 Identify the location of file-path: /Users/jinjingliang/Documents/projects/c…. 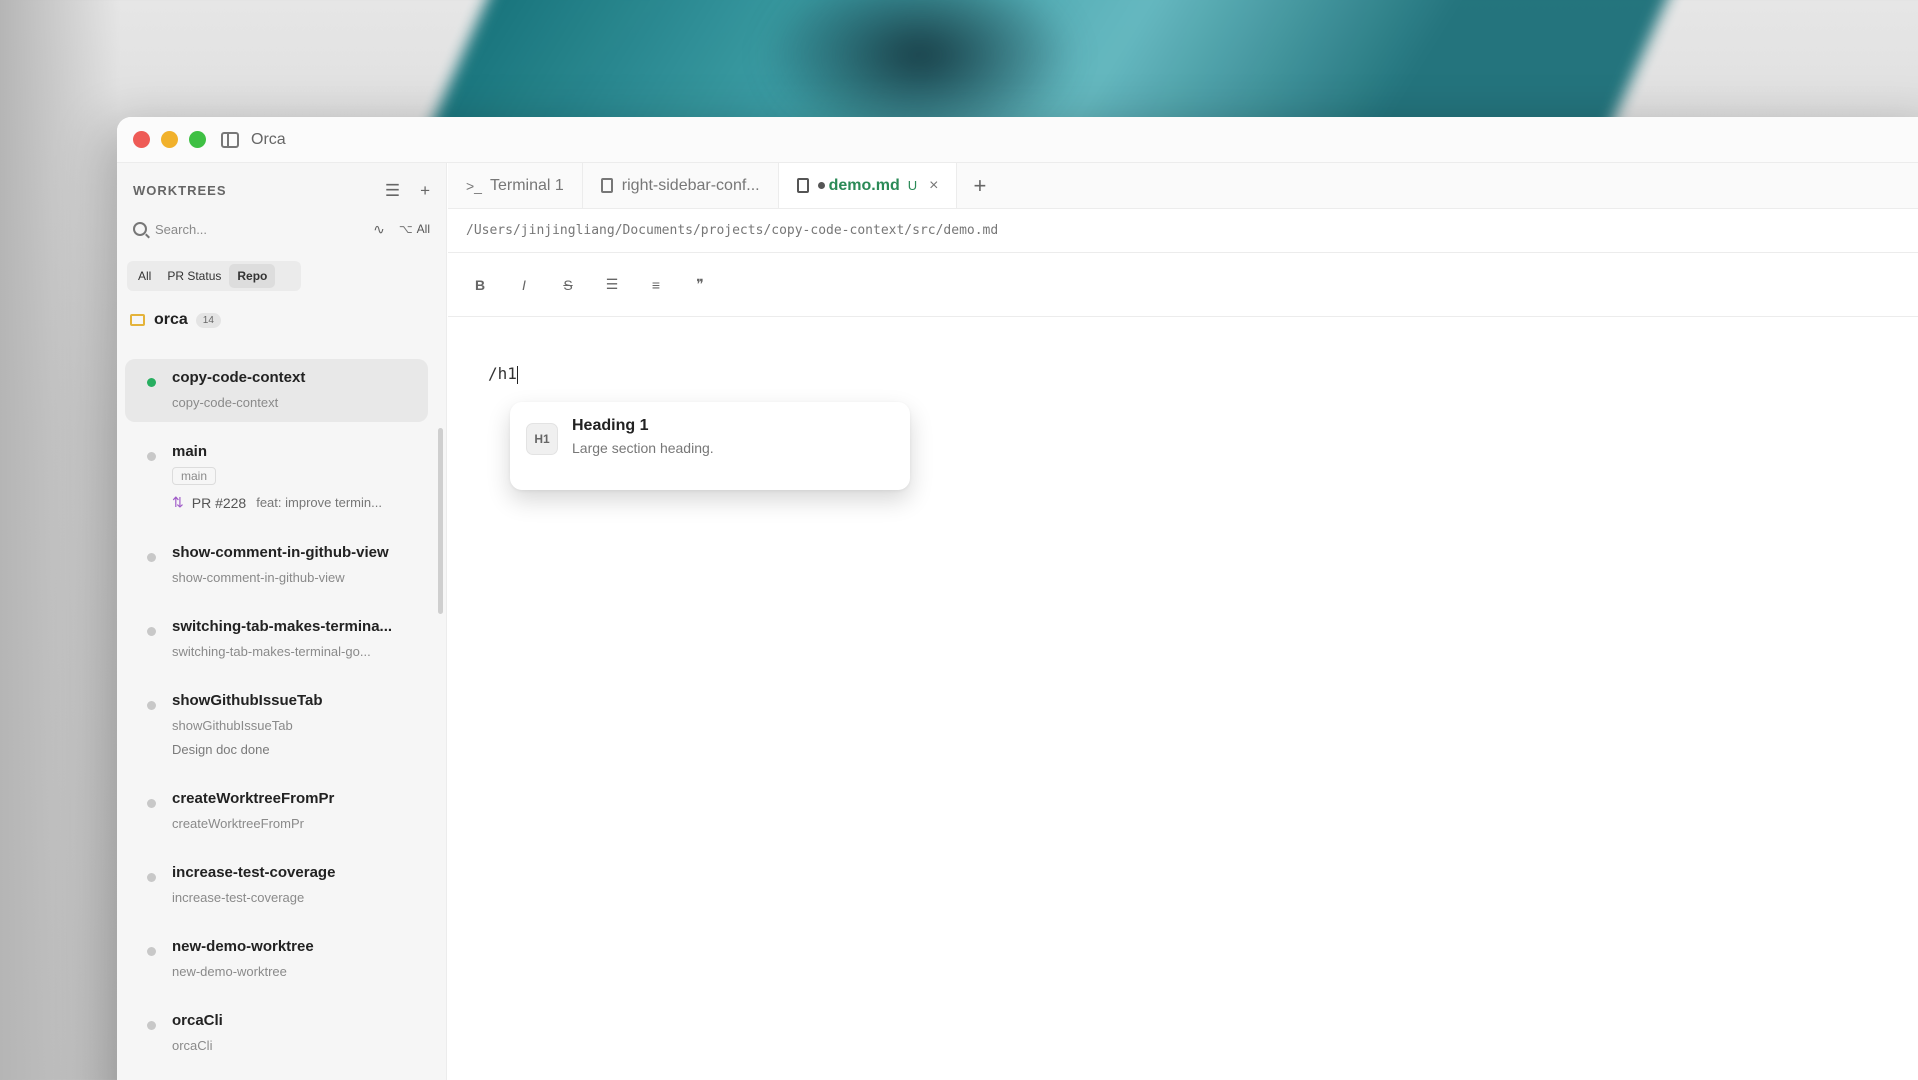
(732, 230).